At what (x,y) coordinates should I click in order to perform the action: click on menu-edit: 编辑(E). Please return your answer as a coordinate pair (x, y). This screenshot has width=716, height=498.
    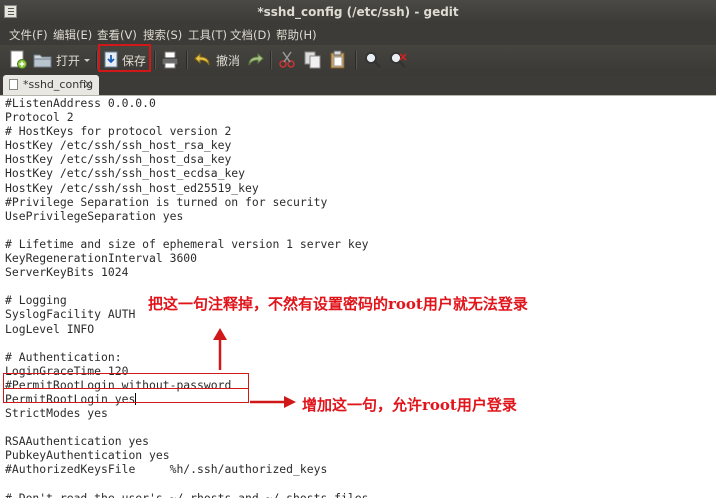
    Looking at the image, I should click on (72, 35).